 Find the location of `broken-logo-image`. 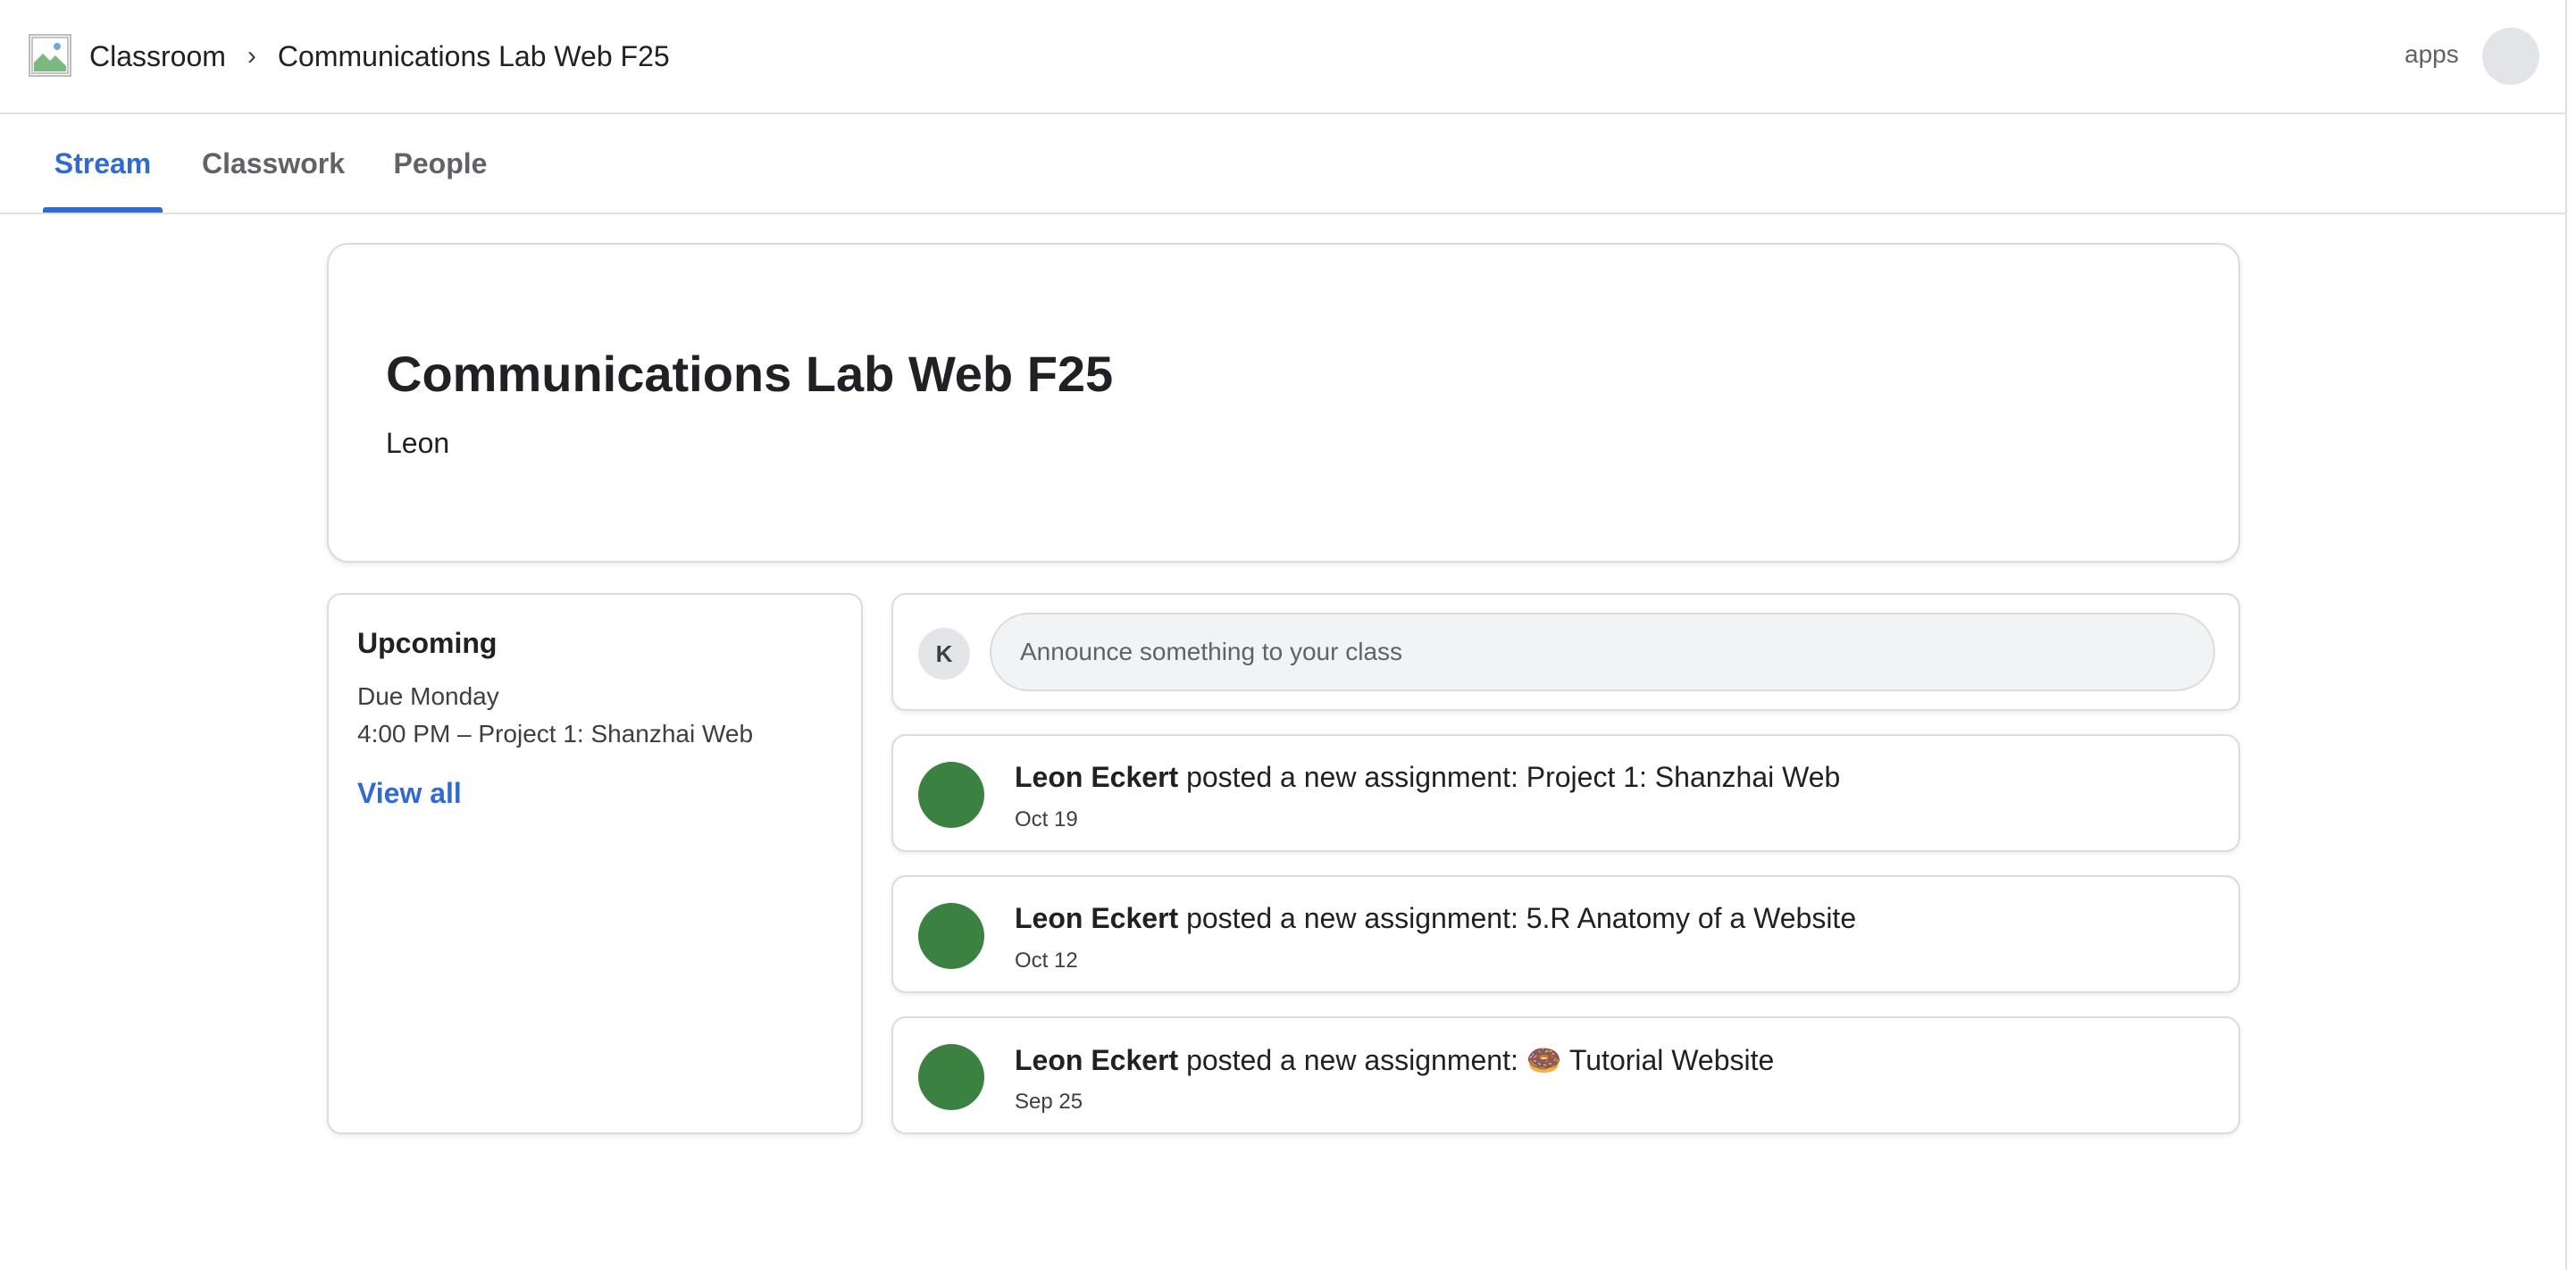

broken-logo-image is located at coordinates (50, 56).